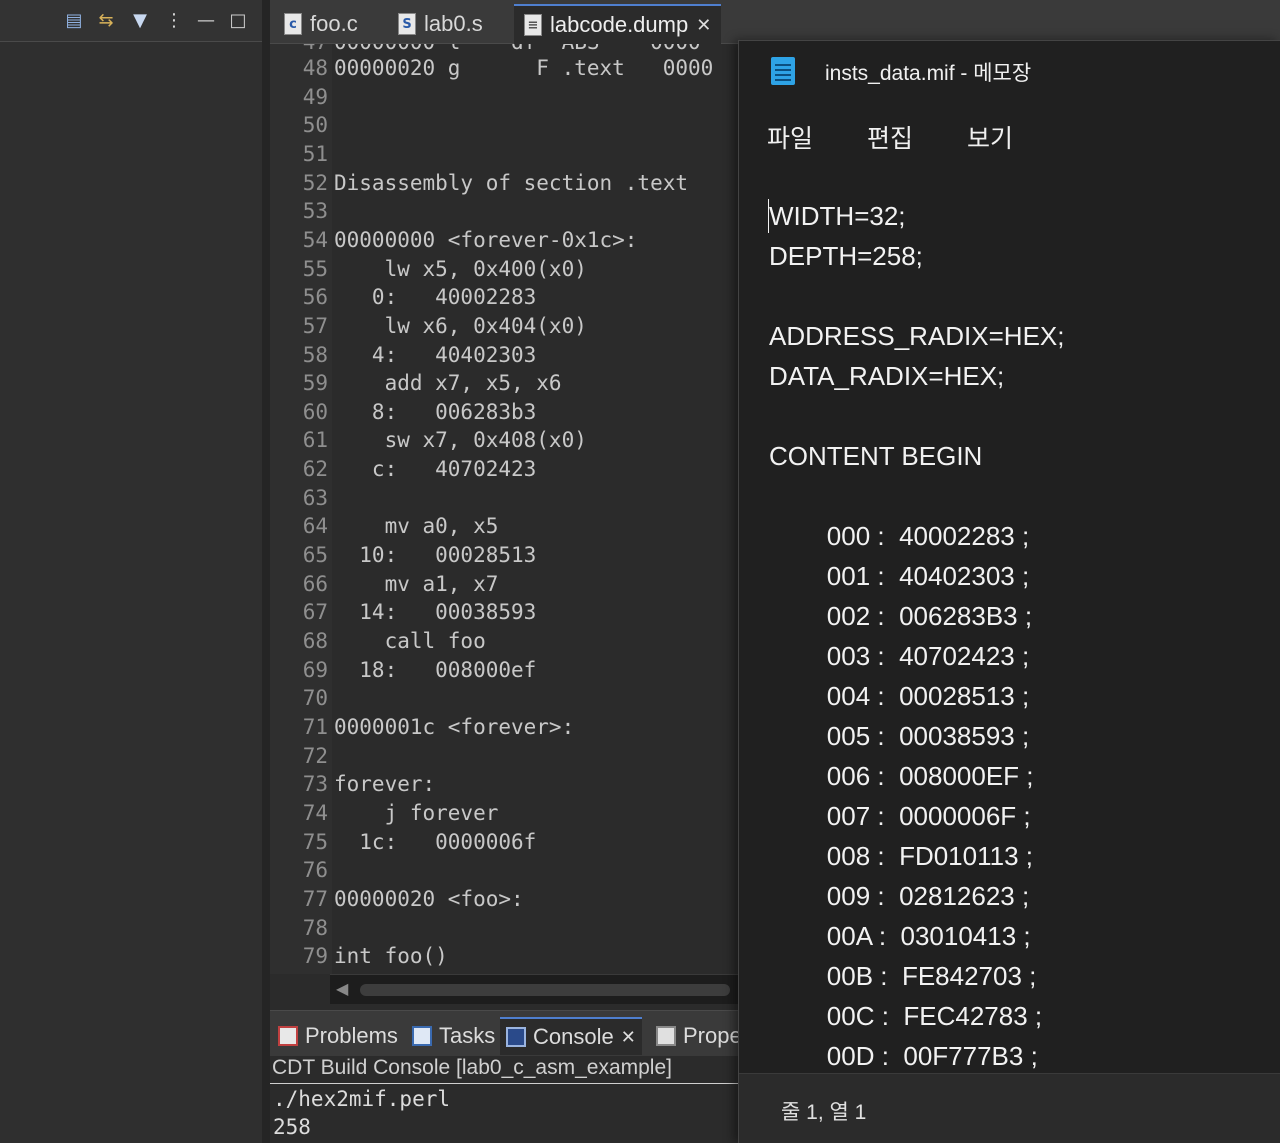  I want to click on scrollbar-thumb, so click(545, 990).